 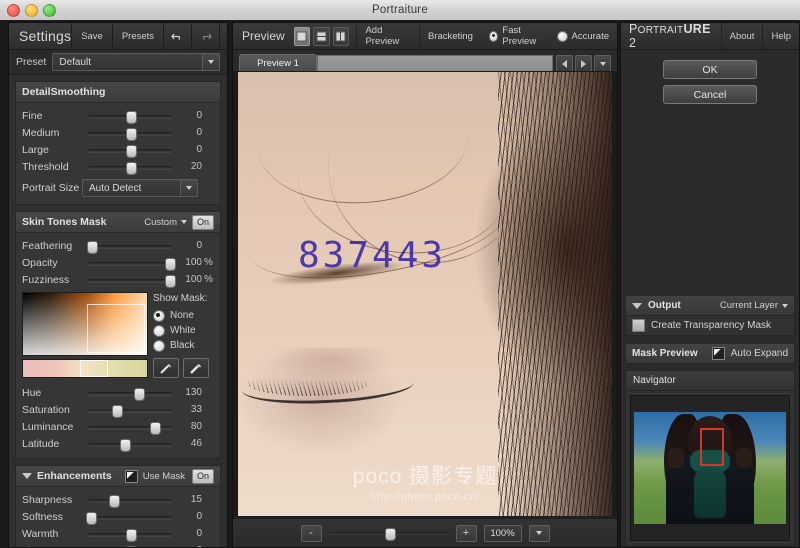 What do you see at coordinates (136, 62) in the screenshot?
I see `preset-select: Default` at bounding box center [136, 62].